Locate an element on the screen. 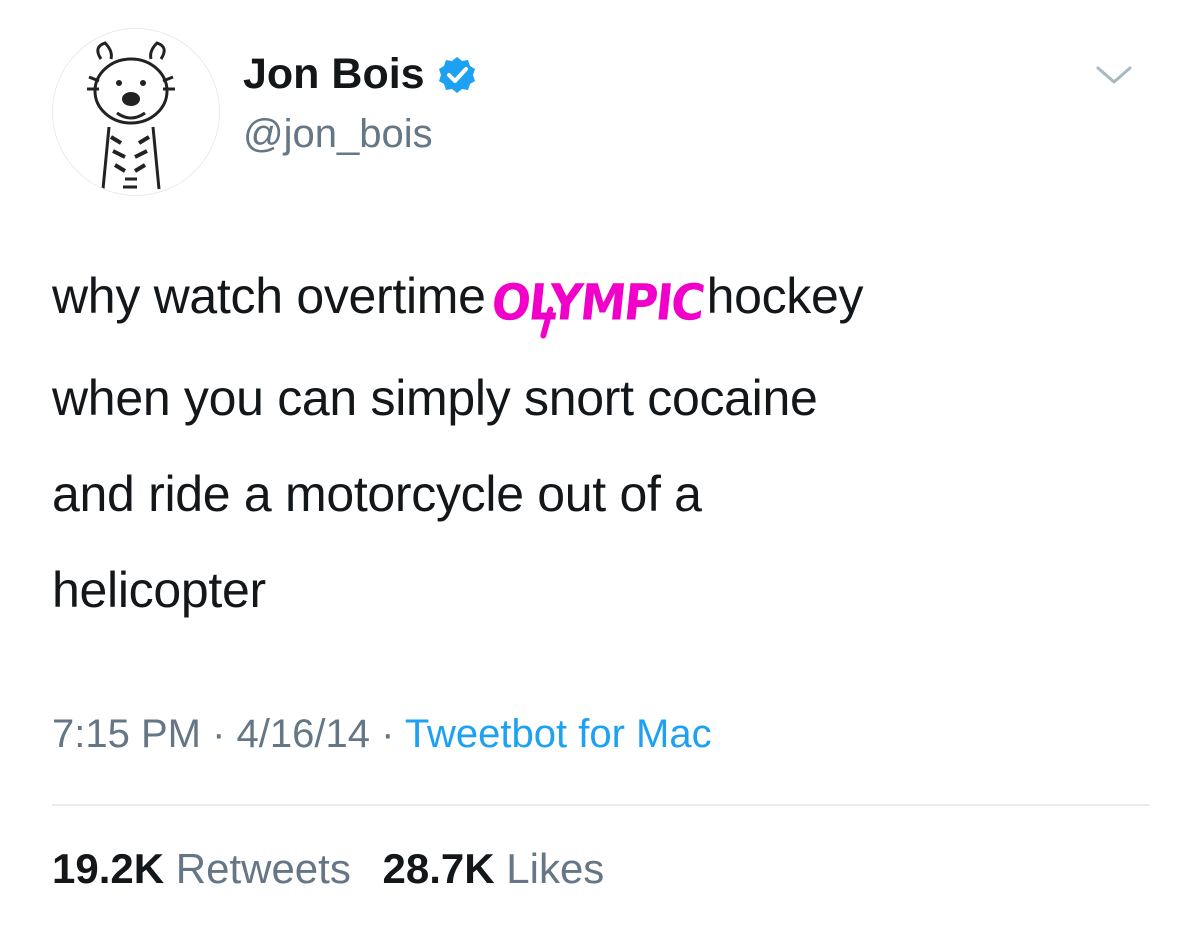 This screenshot has height=927, width=1200. author-display-name: Jon Bois is located at coordinates (334, 74).